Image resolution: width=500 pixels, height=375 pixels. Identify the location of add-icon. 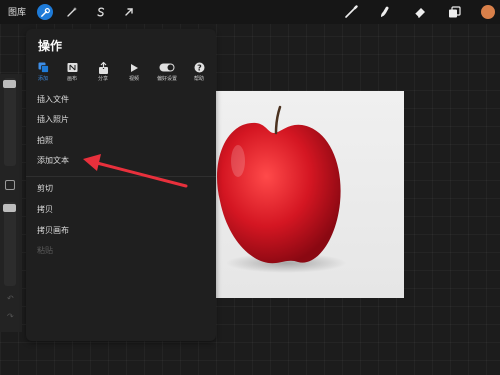
(43, 67).